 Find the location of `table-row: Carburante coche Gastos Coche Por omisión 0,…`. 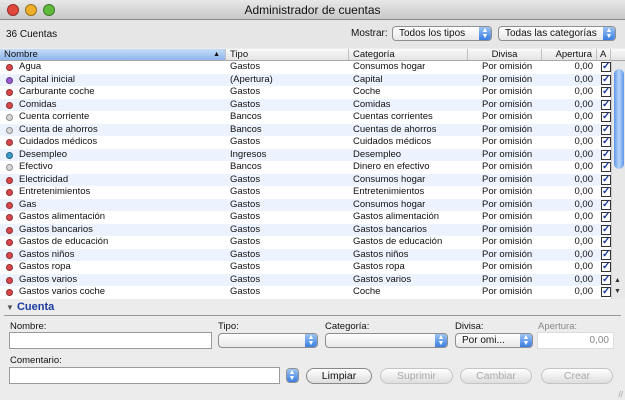

table-row: Carburante coche Gastos Coche Por omisión 0,… is located at coordinates (305, 92).